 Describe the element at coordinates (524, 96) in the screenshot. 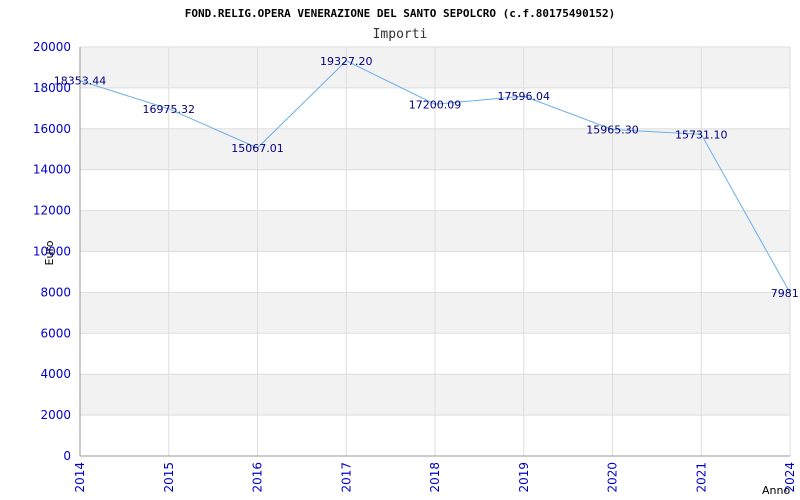

I see `data-label: 17596.04` at that location.